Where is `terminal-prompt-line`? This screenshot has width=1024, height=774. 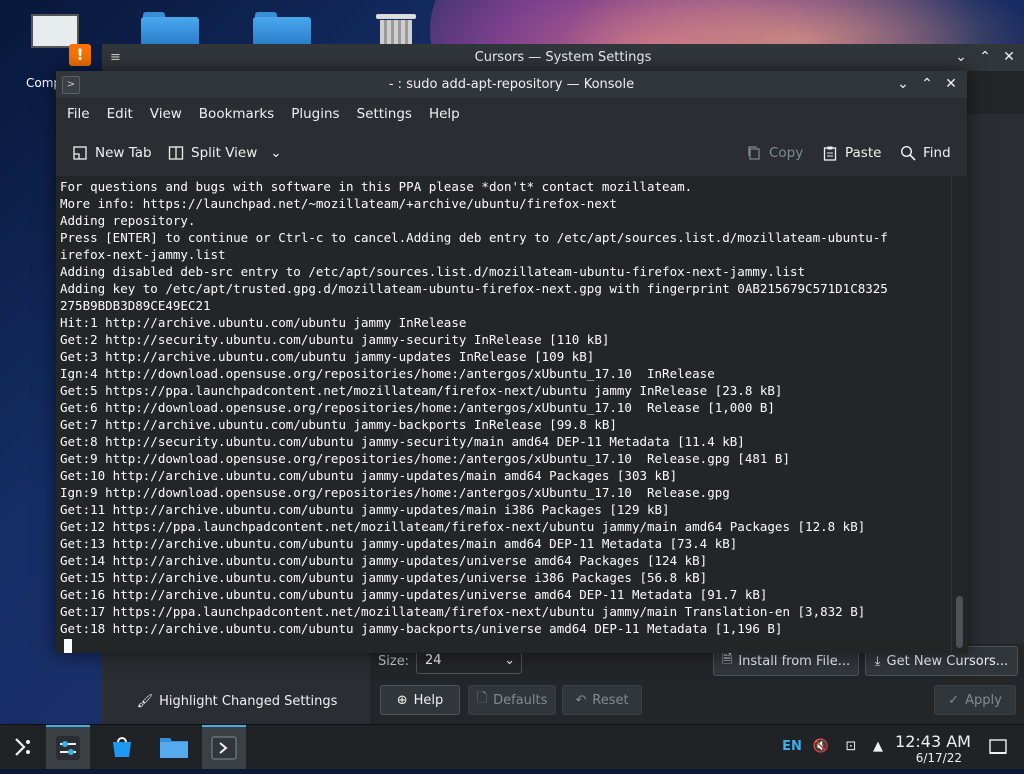
terminal-prompt-line is located at coordinates (503, 645).